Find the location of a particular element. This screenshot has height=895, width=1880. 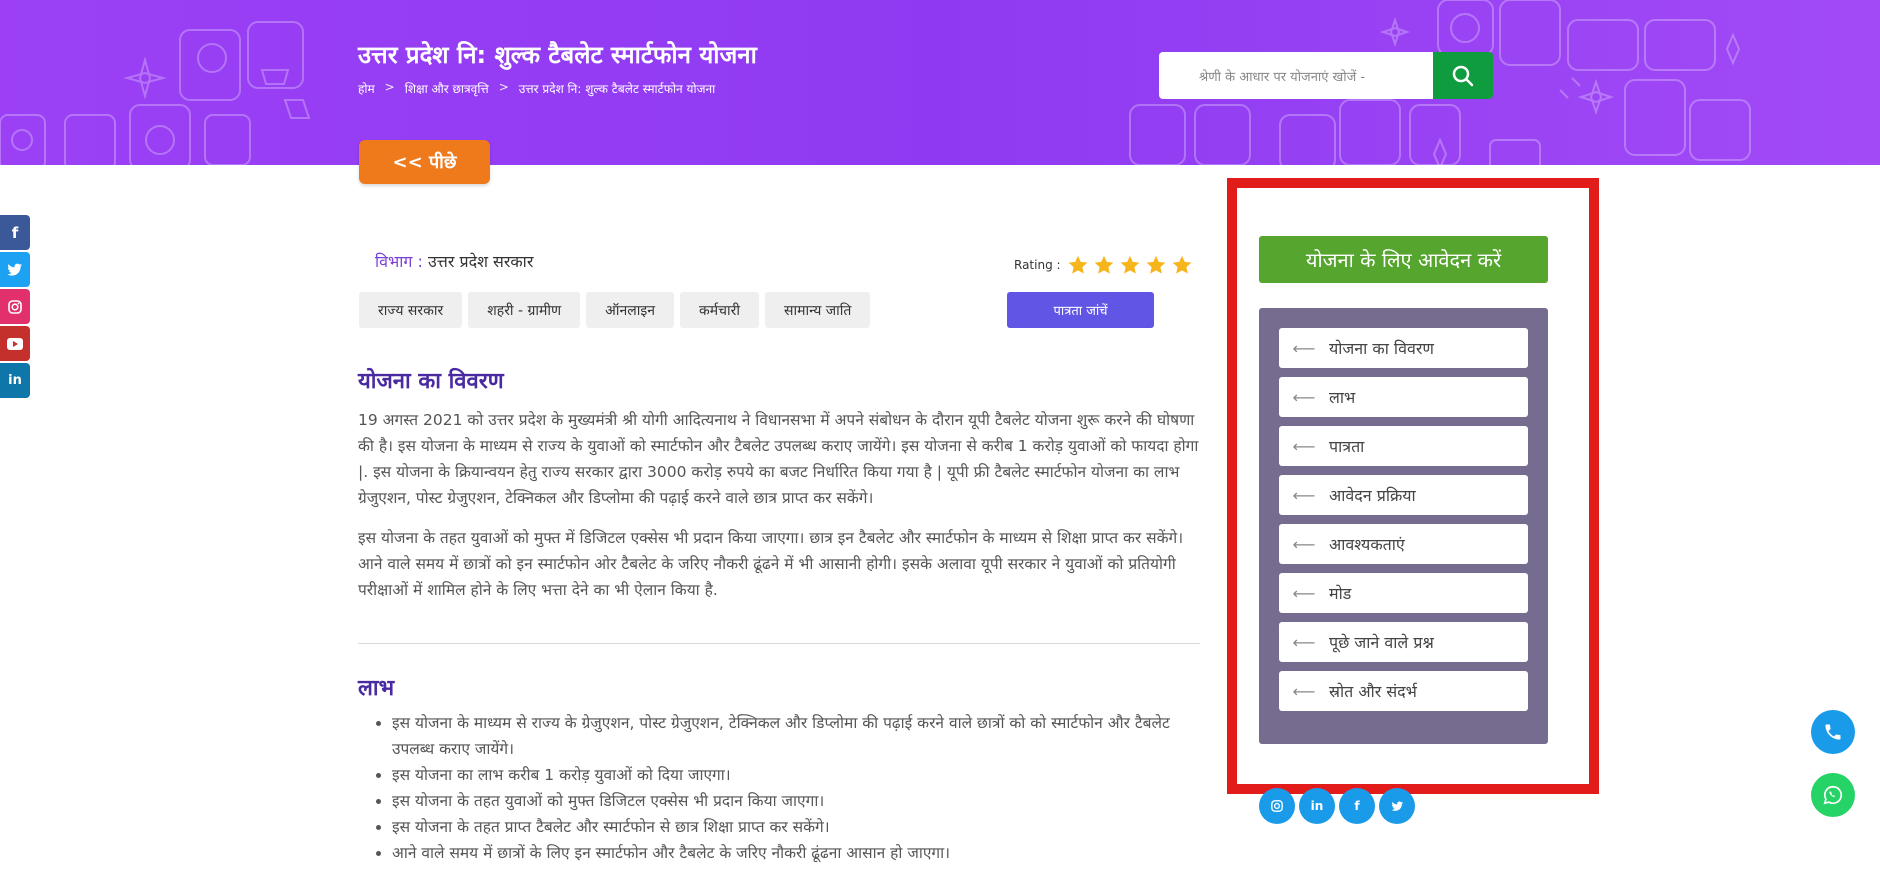

rating-label: Rating : is located at coordinates (1037, 265).